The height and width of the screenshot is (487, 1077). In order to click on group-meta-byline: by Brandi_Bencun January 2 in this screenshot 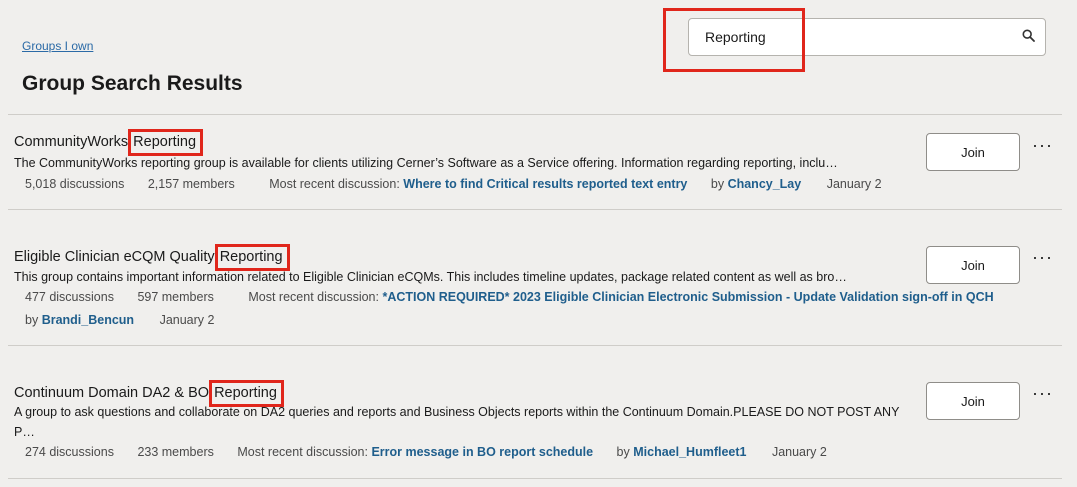, I will do `click(119, 320)`.